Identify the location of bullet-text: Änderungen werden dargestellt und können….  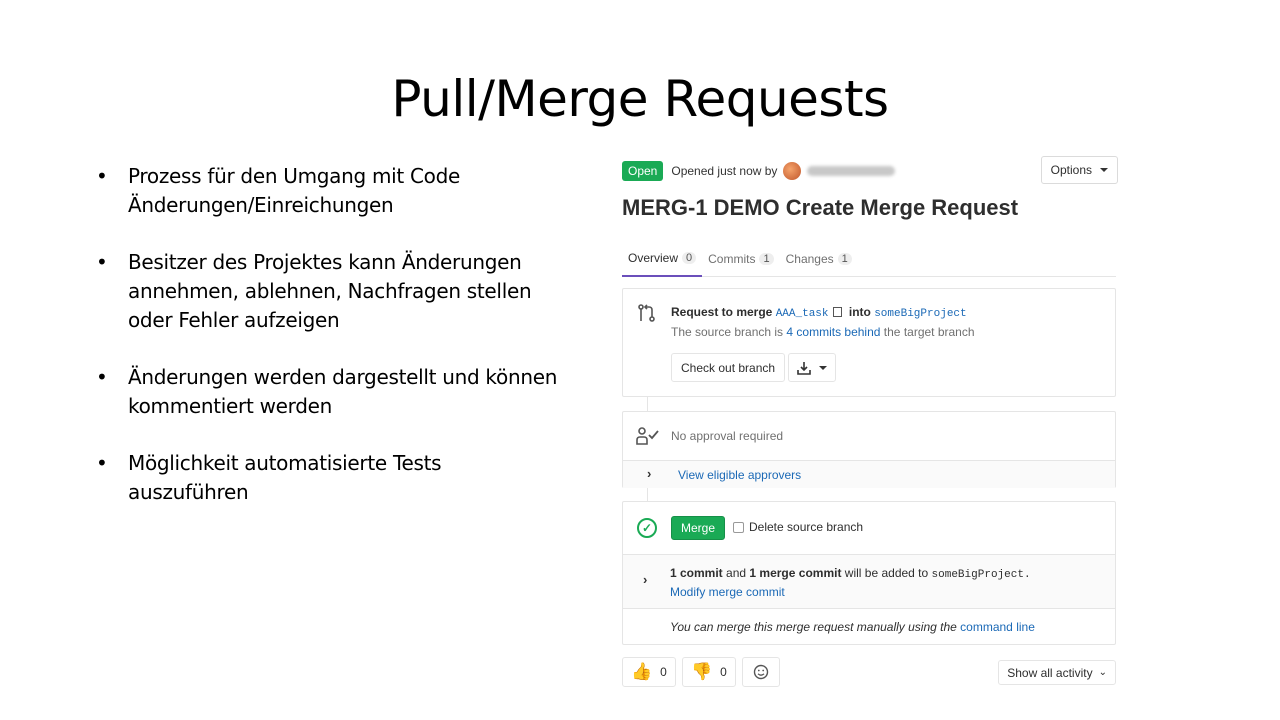
(343, 391).